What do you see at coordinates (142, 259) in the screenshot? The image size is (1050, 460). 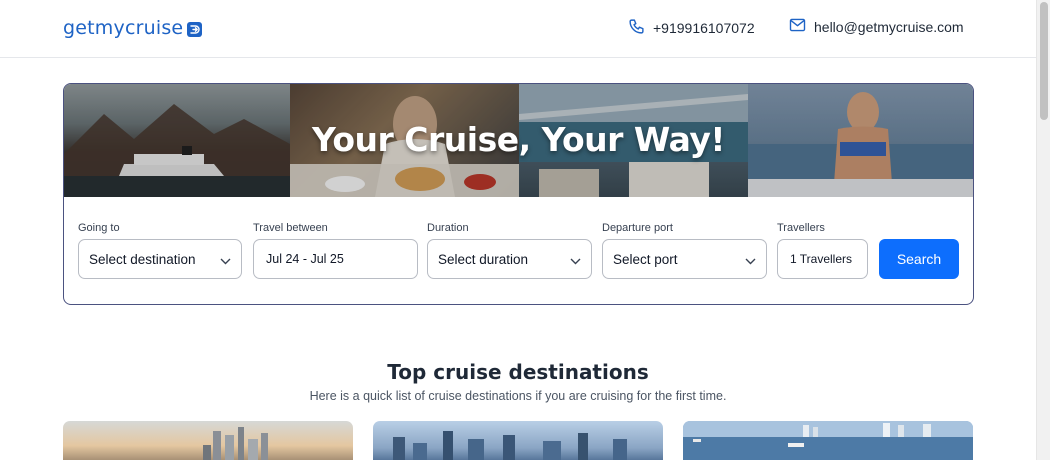 I see `destination-value: Select destination` at bounding box center [142, 259].